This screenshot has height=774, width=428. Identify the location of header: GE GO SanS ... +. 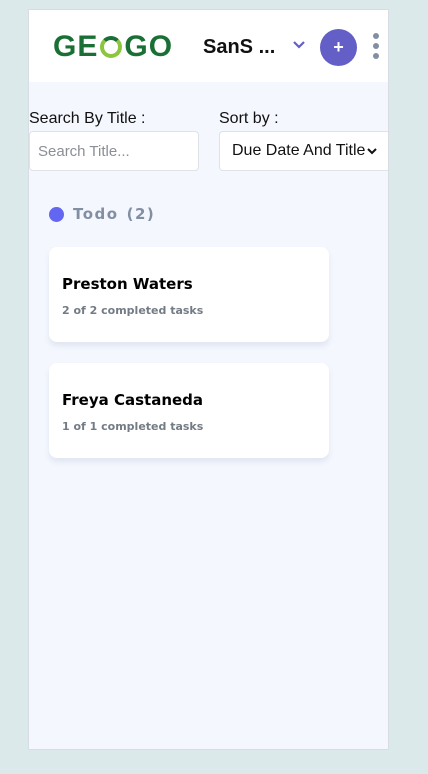
(208, 46).